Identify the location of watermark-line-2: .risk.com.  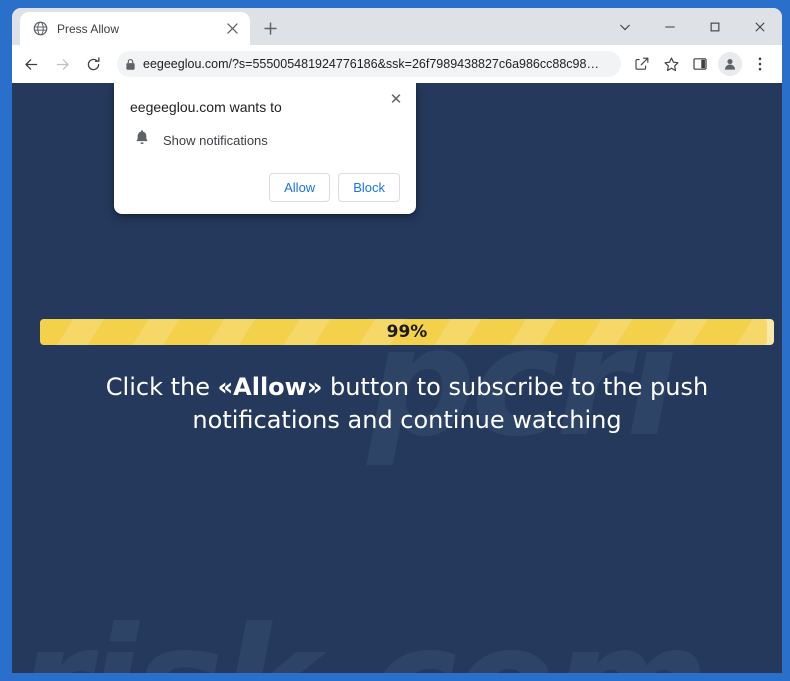
(397, 640).